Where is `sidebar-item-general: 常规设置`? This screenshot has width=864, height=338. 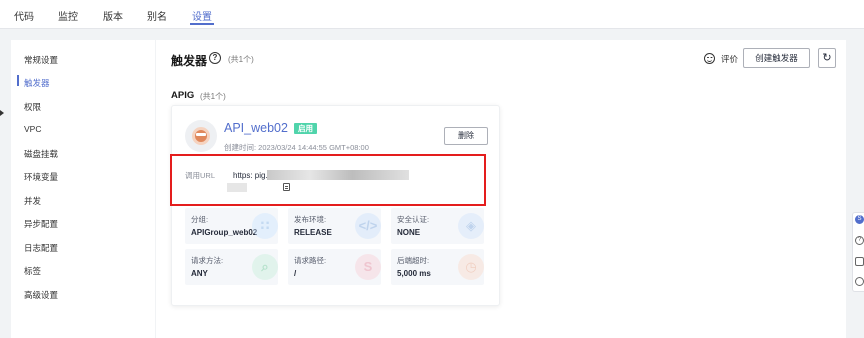 sidebar-item-general: 常规设置 is located at coordinates (41, 60).